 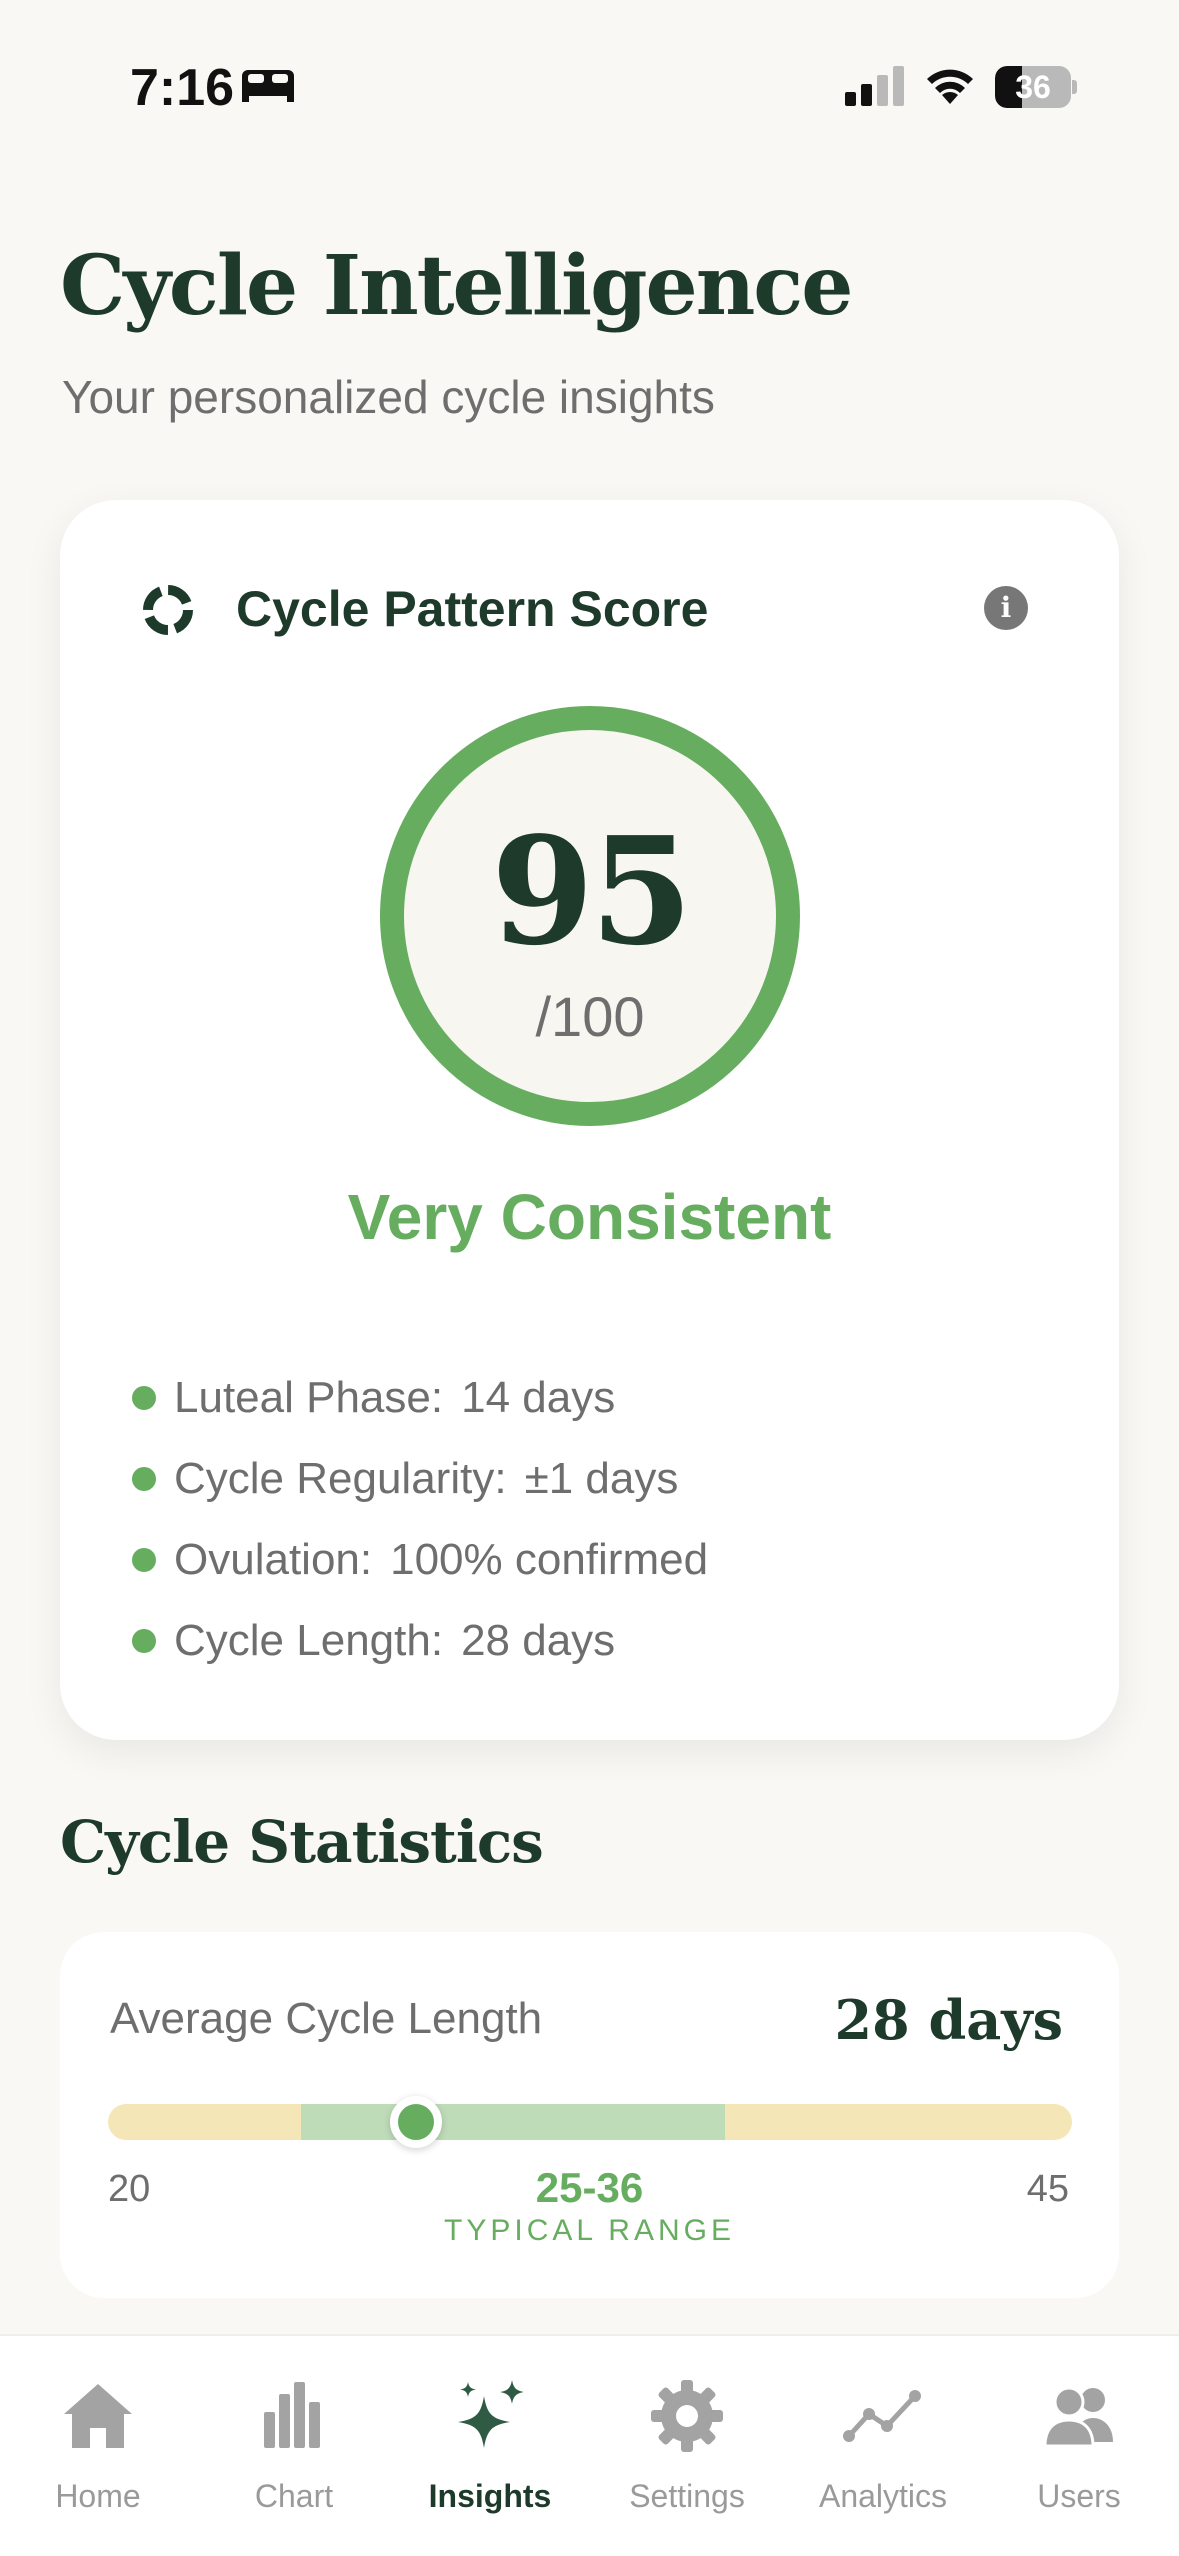 I want to click on metric-label: Cycle Regularity:, so click(x=340, y=1478).